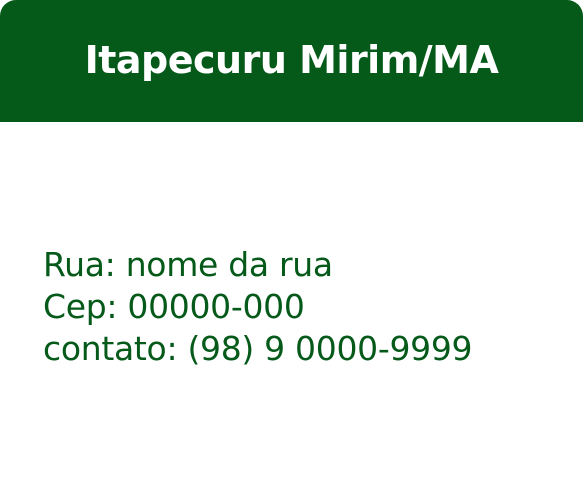 Image resolution: width=583 pixels, height=502 pixels. Describe the element at coordinates (258, 348) in the screenshot. I see `contact-line: contato: (98) 9 0000-9999` at that location.